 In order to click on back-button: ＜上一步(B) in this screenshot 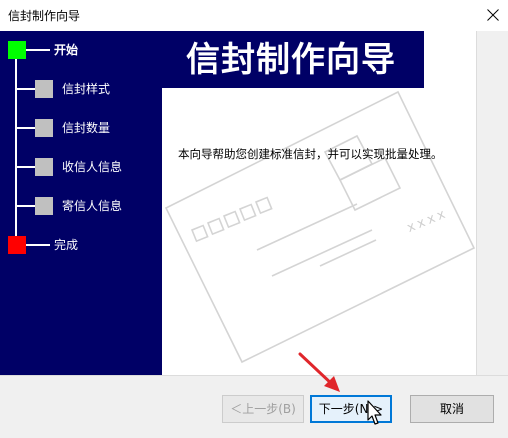, I will do `click(263, 409)`.